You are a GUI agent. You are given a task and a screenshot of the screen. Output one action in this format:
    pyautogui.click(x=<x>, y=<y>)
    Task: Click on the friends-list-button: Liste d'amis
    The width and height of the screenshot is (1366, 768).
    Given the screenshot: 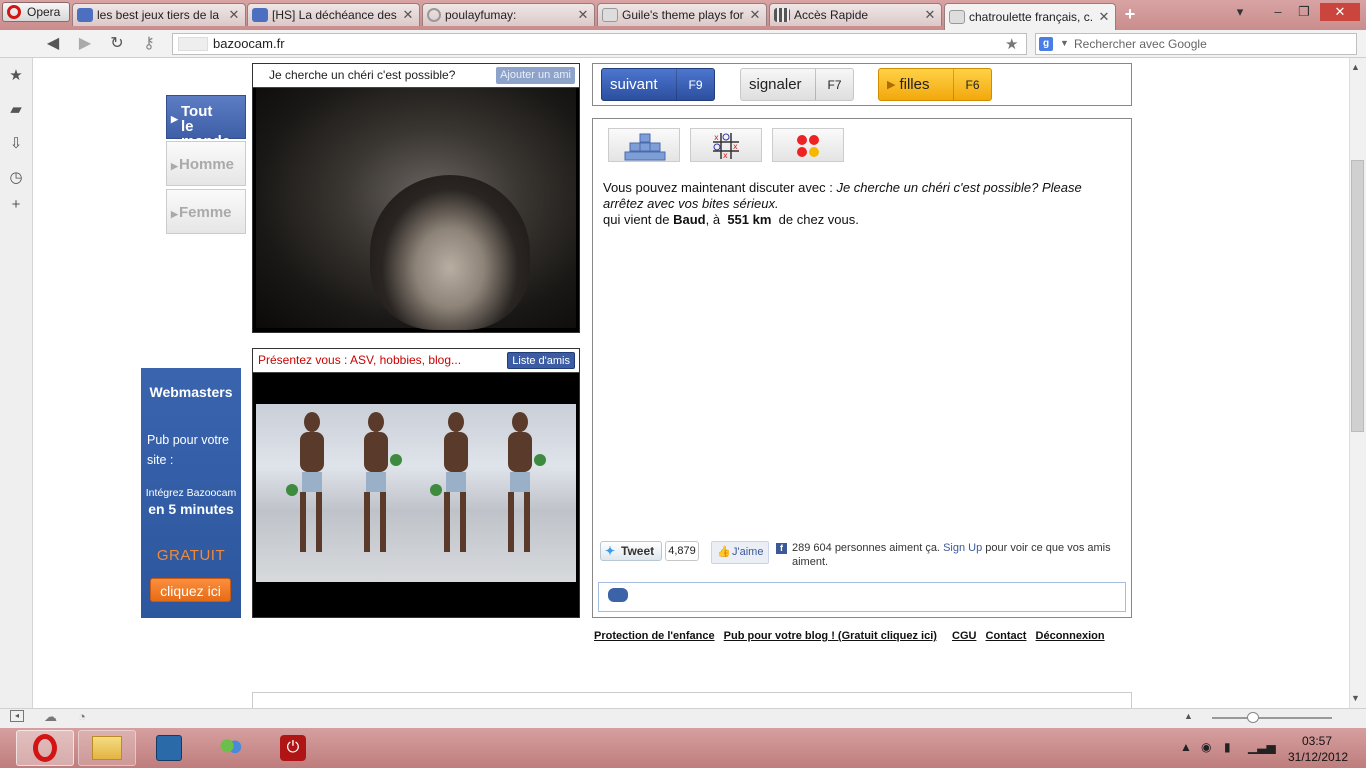 What is the action you would take?
    pyautogui.click(x=541, y=360)
    